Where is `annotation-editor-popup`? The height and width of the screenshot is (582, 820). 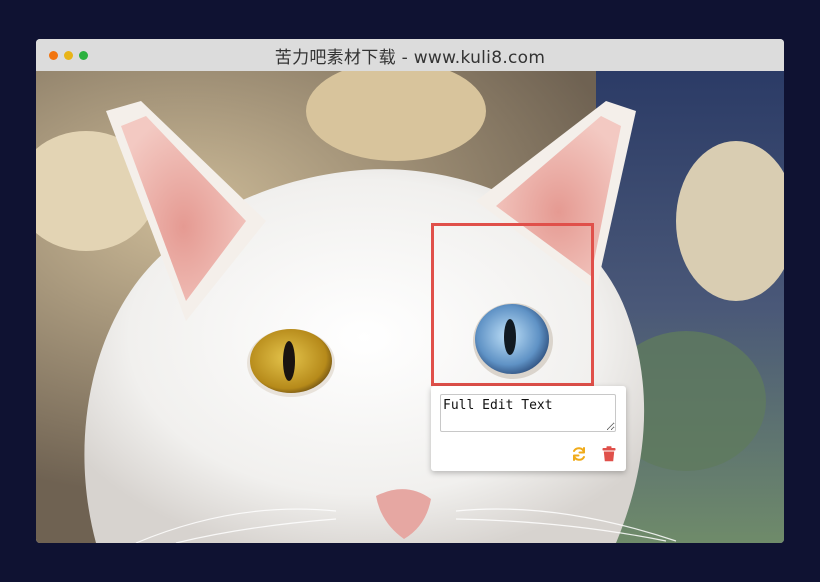
annotation-editor-popup is located at coordinates (528, 428).